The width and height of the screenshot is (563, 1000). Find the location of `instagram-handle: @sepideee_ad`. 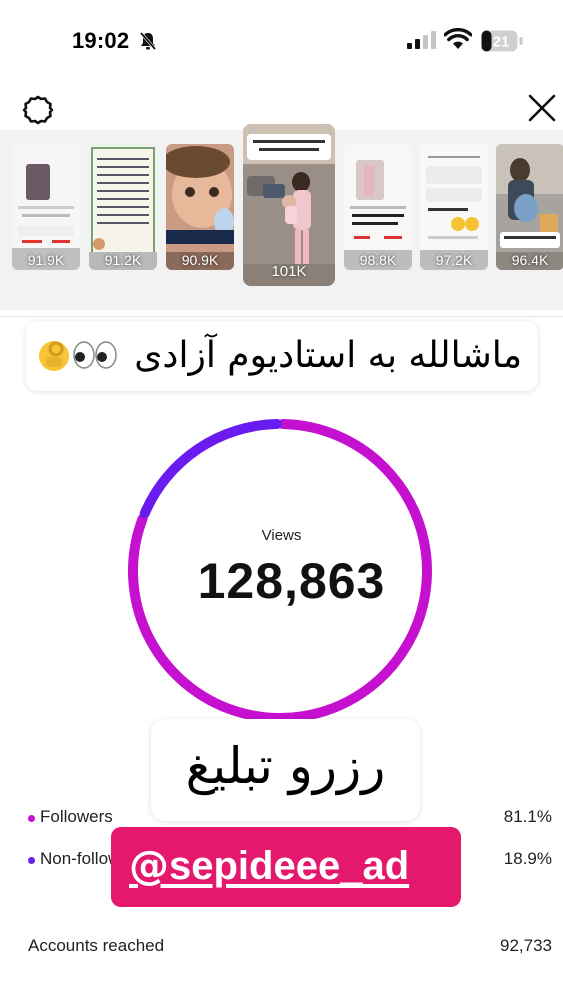

instagram-handle: @sepideee_ad is located at coordinates (269, 866).